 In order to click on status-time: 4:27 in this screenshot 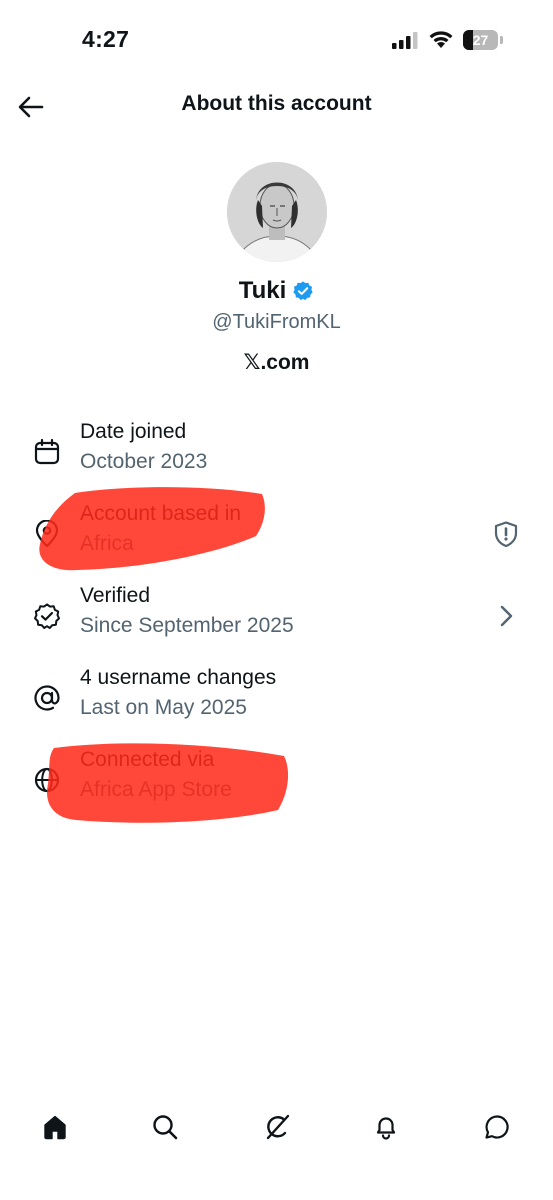, I will do `click(106, 39)`.